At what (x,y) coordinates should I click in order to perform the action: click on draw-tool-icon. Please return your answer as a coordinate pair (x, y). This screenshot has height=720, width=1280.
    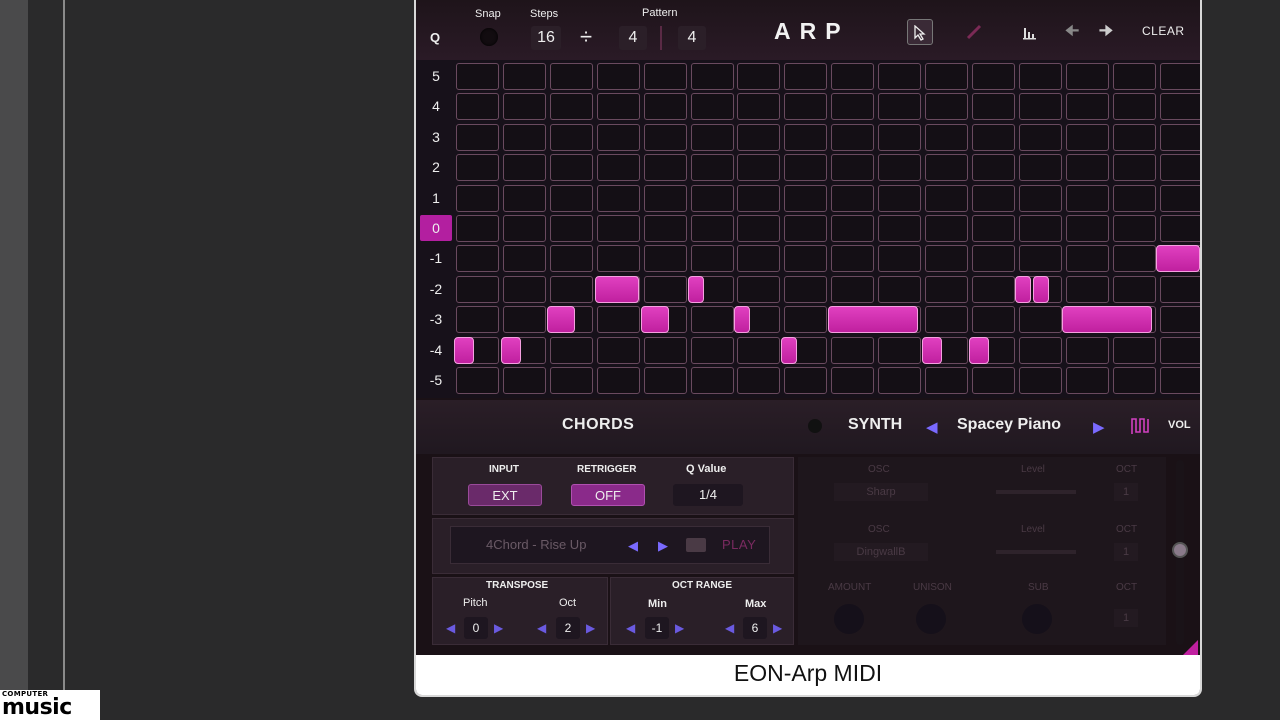
    Looking at the image, I should click on (974, 32).